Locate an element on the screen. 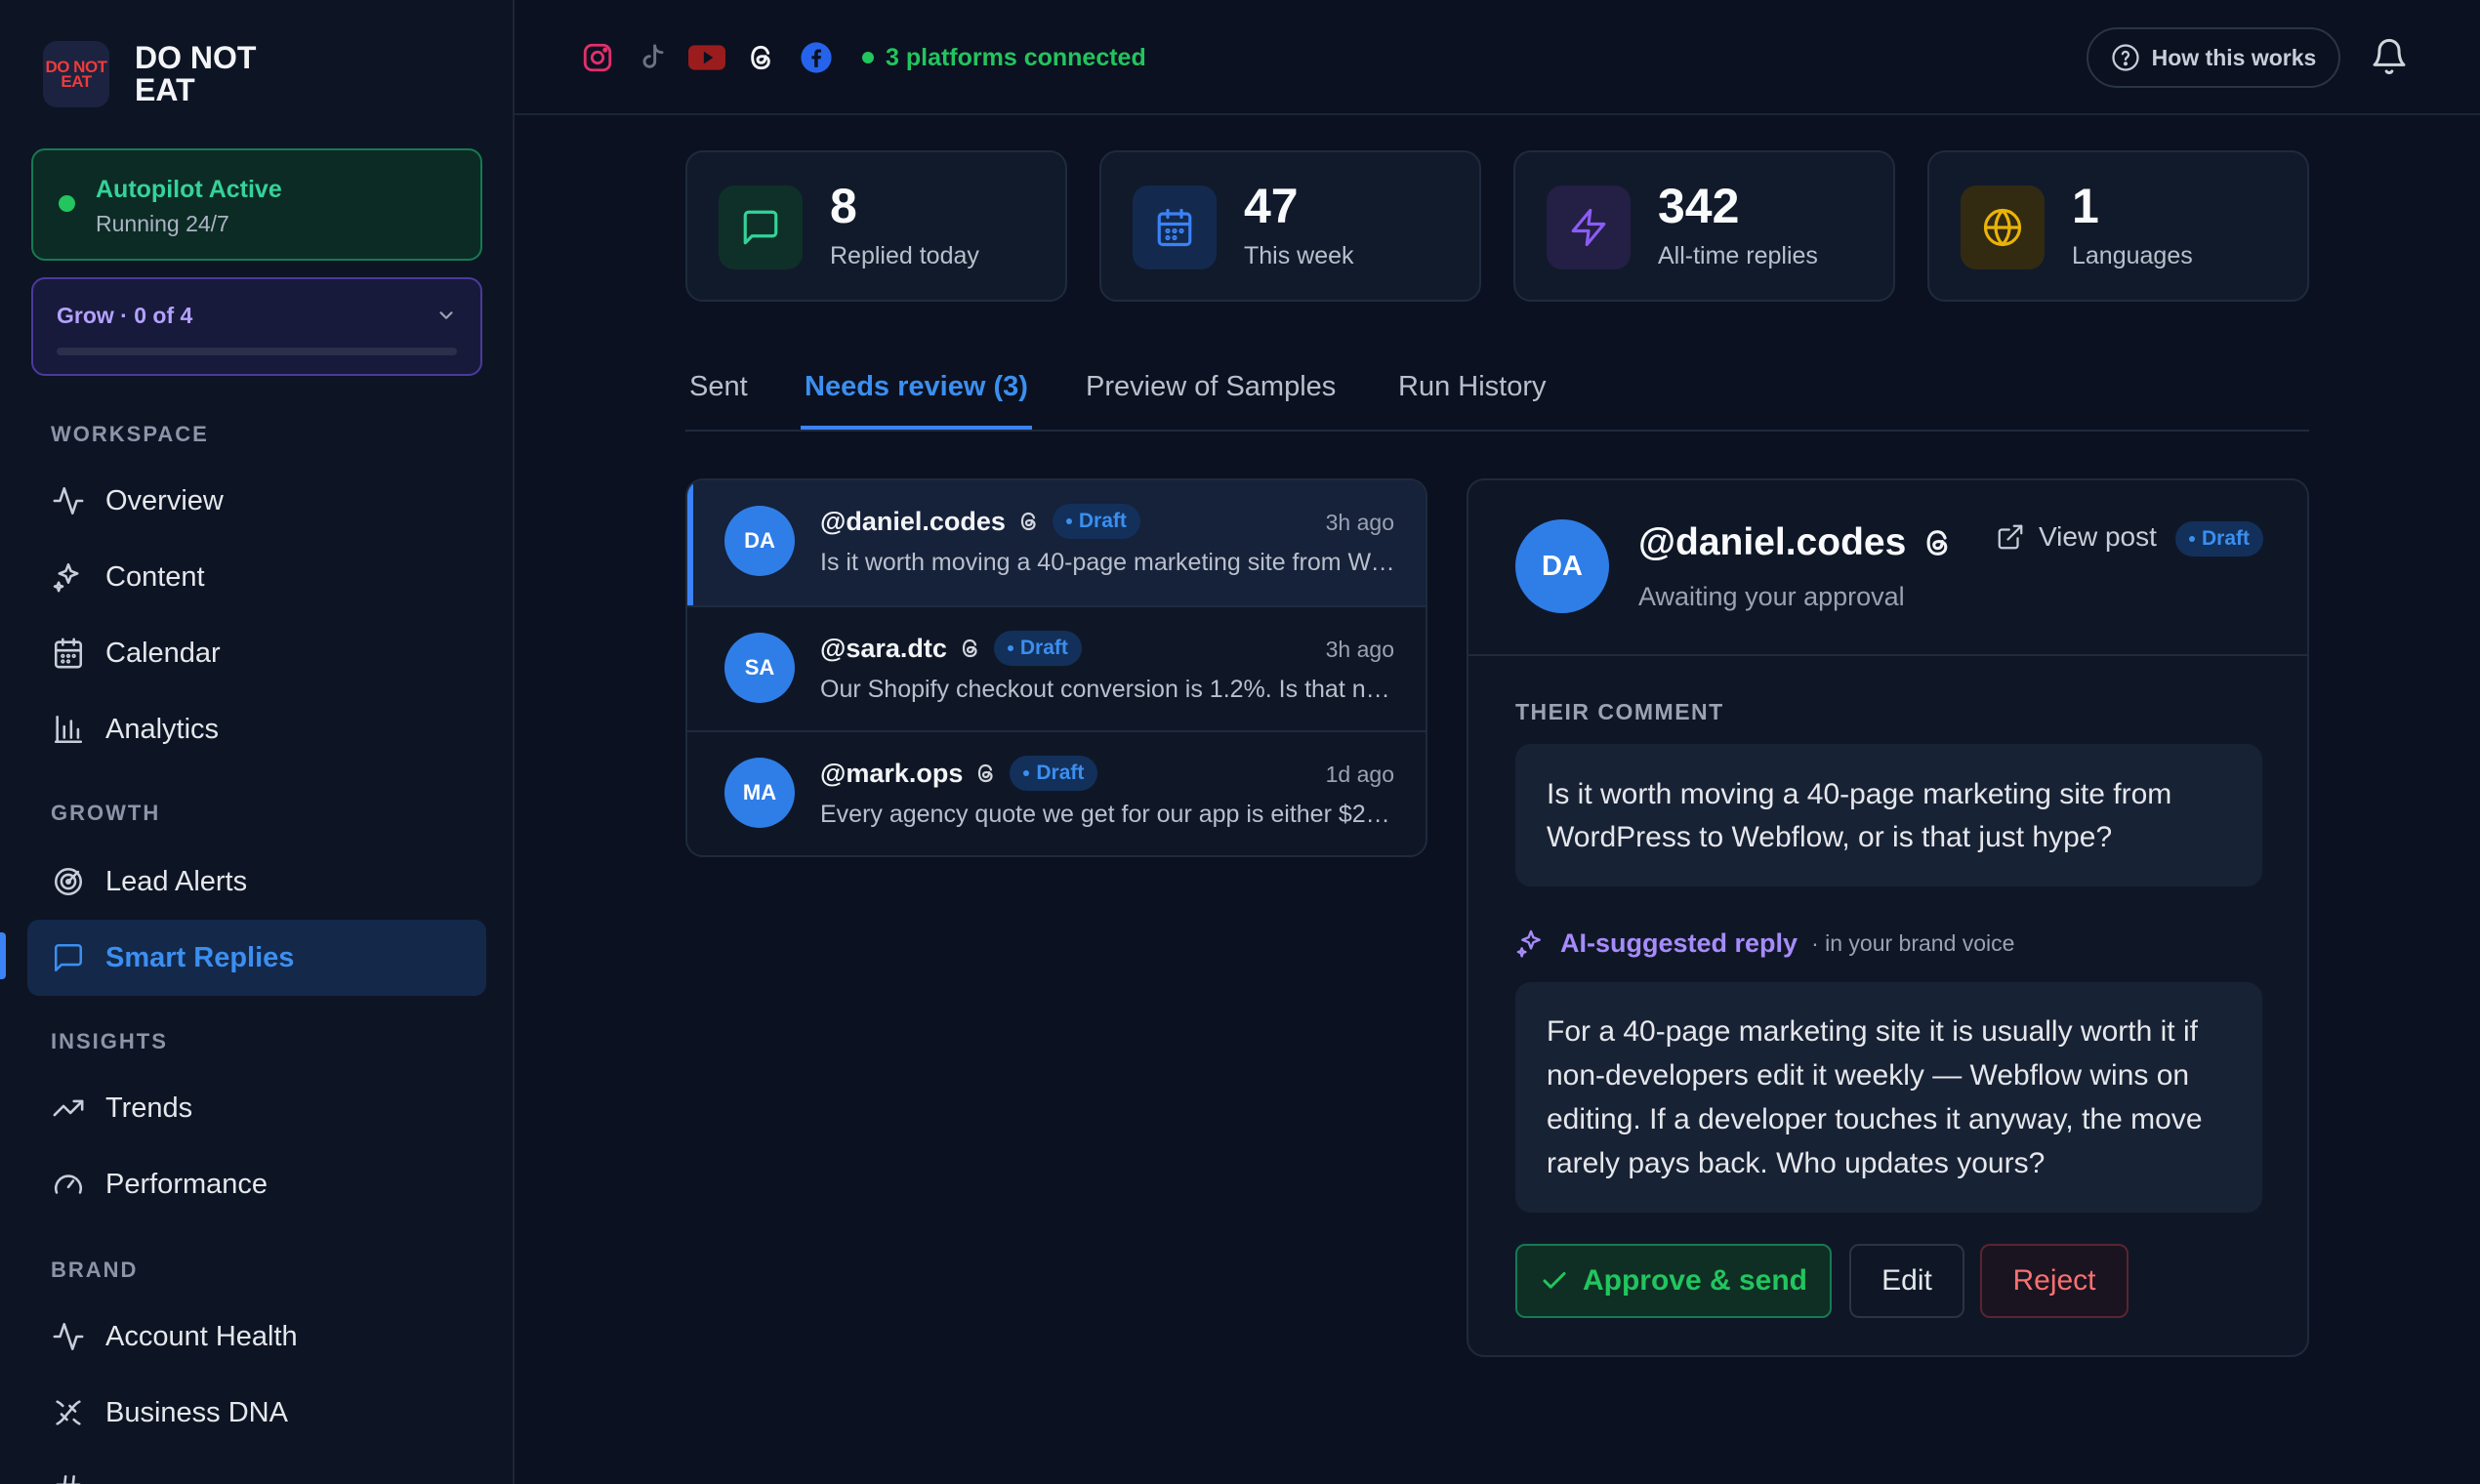 The height and width of the screenshot is (1484, 2480). platform-list: 3 platforms connected is located at coordinates (862, 58).